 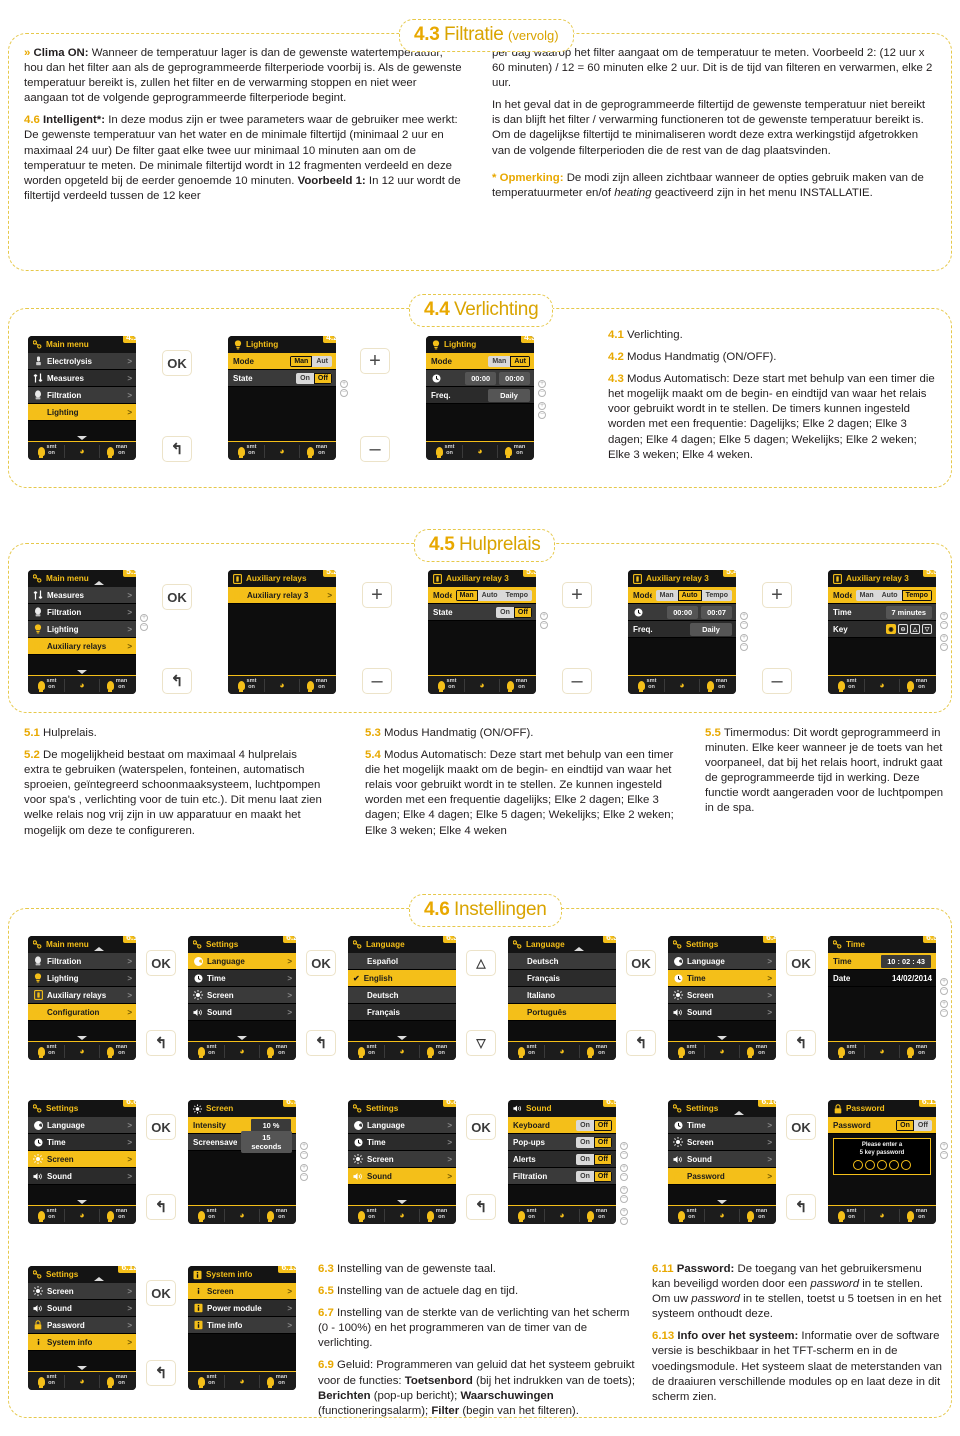 I want to click on row-value: 15 seconds, so click(x=266, y=1142).